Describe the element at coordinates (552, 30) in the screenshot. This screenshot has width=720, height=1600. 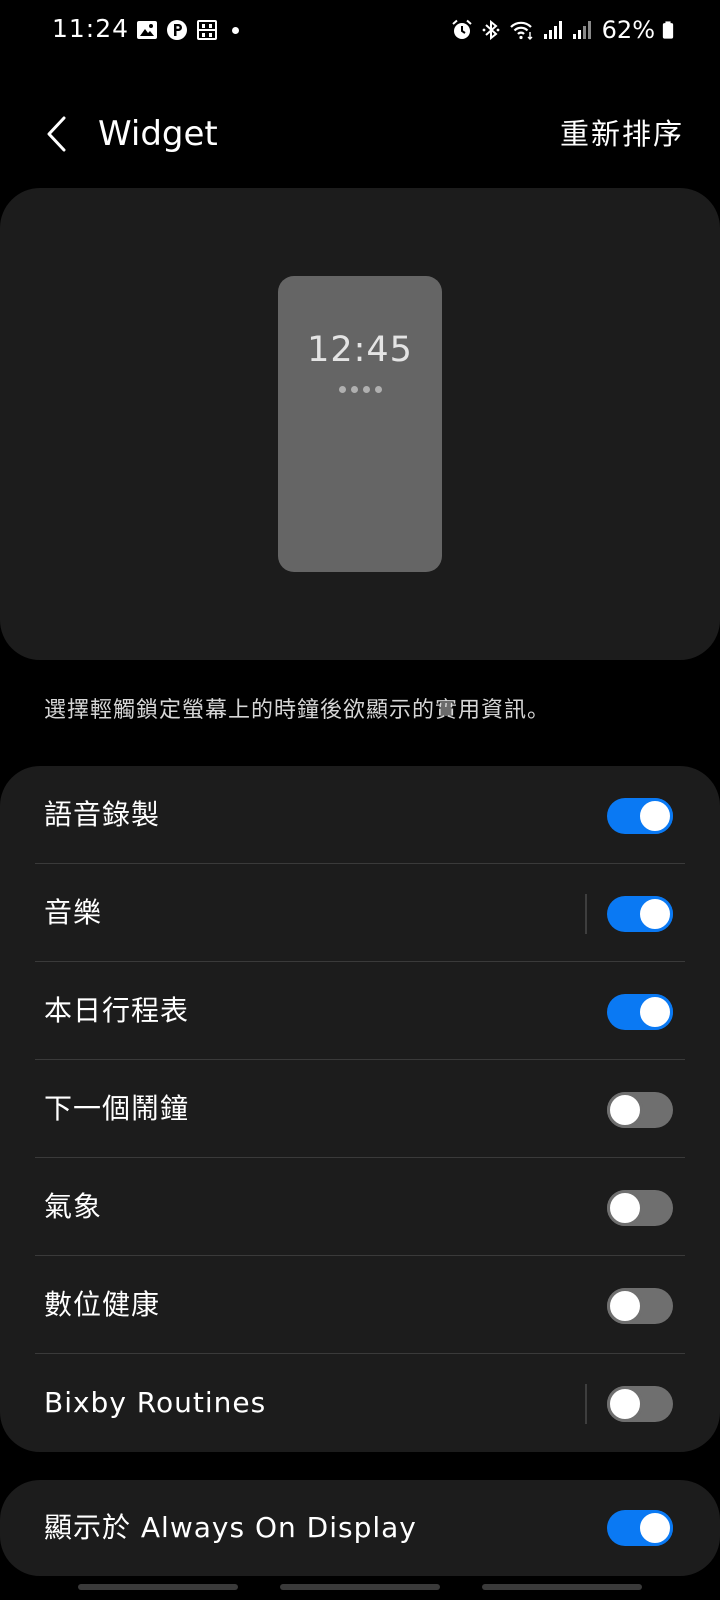
I see `signal-icon` at that location.